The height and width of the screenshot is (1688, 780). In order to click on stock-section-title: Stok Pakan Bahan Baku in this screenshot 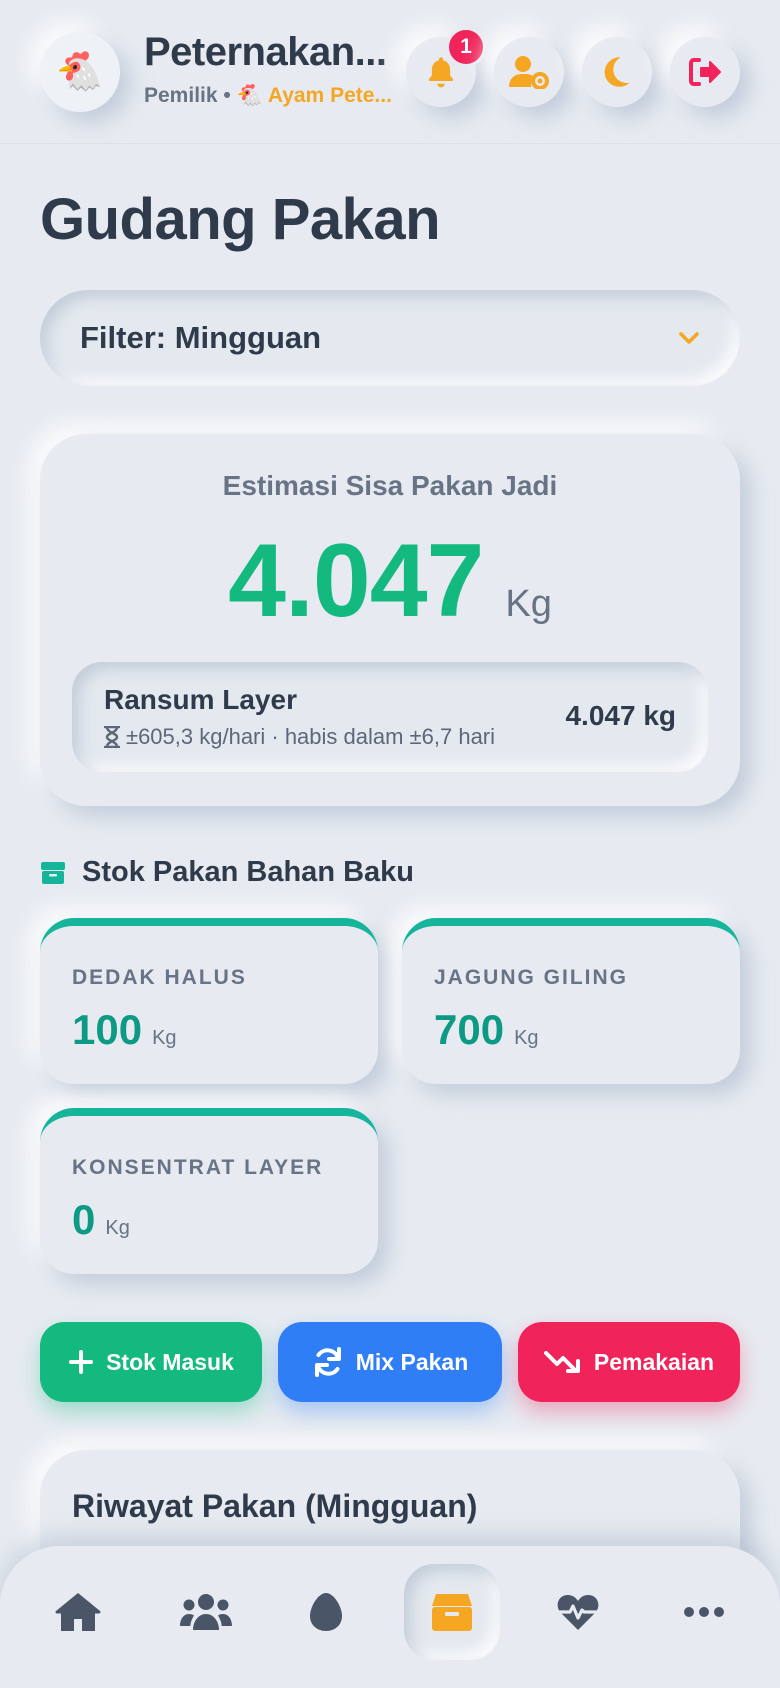, I will do `click(227, 872)`.